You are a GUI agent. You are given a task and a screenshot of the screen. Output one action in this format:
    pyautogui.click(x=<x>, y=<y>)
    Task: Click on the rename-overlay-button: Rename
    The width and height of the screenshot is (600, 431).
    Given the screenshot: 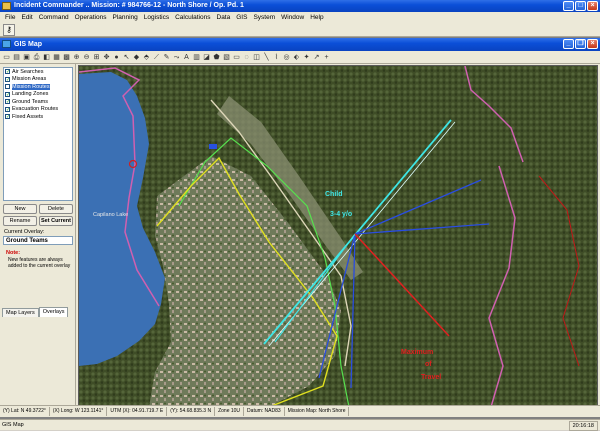 What is the action you would take?
    pyautogui.click(x=20, y=221)
    